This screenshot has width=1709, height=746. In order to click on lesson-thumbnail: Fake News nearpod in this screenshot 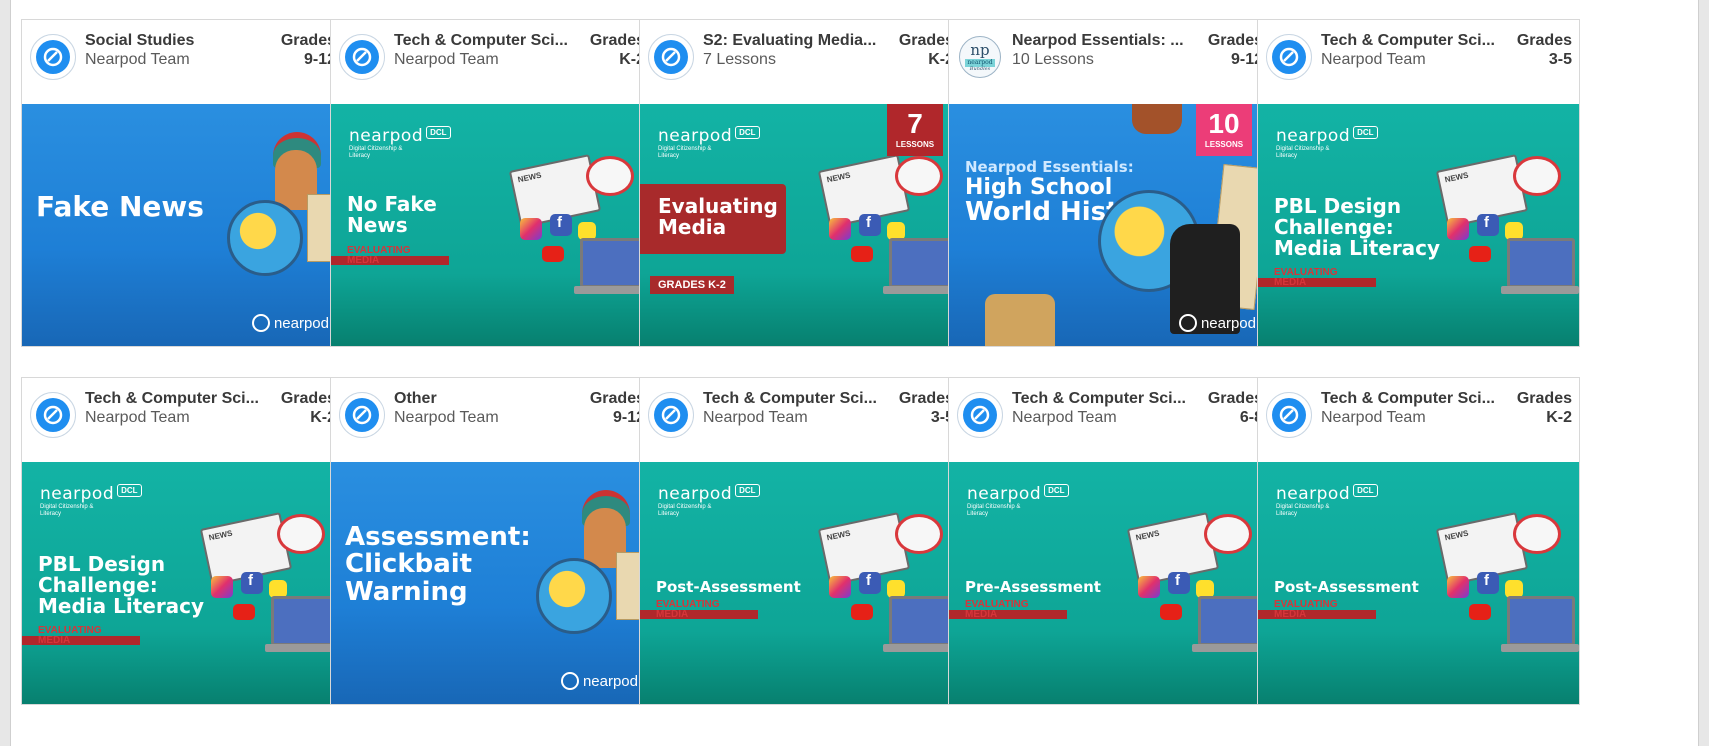, I will do `click(182, 225)`.